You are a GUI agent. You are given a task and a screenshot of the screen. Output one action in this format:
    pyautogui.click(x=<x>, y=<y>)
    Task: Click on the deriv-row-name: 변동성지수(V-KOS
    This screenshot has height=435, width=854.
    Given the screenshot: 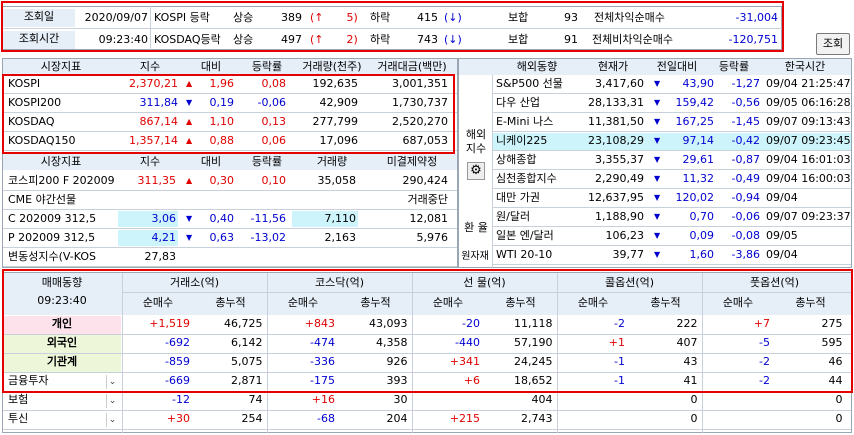 What is the action you would take?
    pyautogui.click(x=52, y=257)
    